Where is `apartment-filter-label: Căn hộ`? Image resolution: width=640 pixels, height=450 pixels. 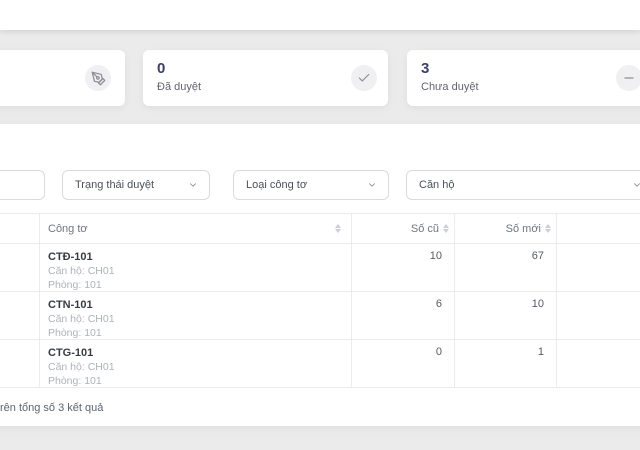 apartment-filter-label: Căn hộ is located at coordinates (437, 185).